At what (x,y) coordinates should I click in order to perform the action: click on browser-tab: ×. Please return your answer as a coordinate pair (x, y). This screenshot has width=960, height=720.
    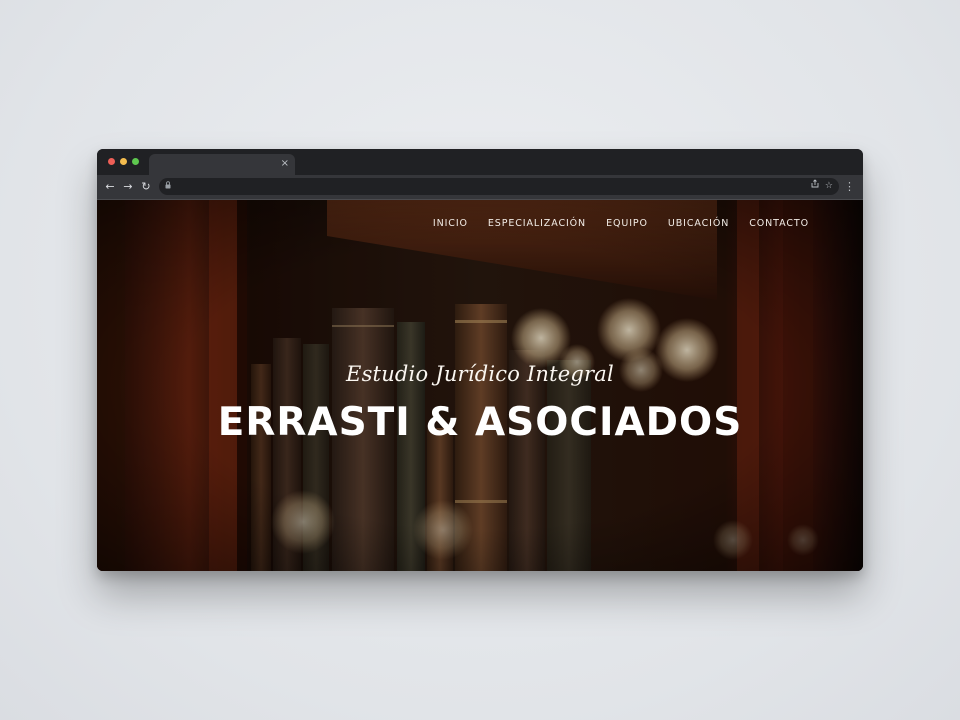
    Looking at the image, I should click on (222, 164).